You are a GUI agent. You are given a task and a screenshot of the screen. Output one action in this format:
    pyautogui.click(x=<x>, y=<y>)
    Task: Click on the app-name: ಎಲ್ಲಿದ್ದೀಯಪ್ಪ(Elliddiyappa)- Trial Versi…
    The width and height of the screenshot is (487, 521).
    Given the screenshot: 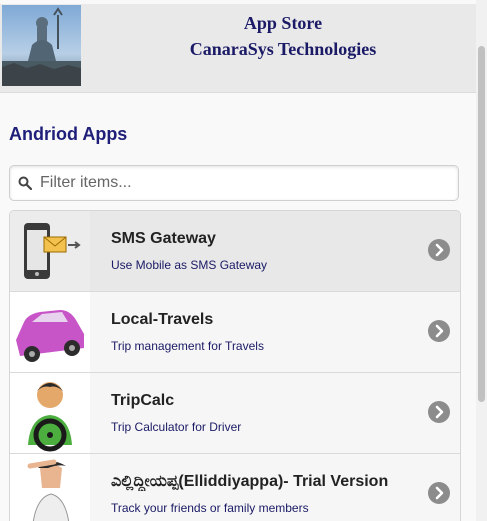 What is the action you would take?
    pyautogui.click(x=250, y=481)
    